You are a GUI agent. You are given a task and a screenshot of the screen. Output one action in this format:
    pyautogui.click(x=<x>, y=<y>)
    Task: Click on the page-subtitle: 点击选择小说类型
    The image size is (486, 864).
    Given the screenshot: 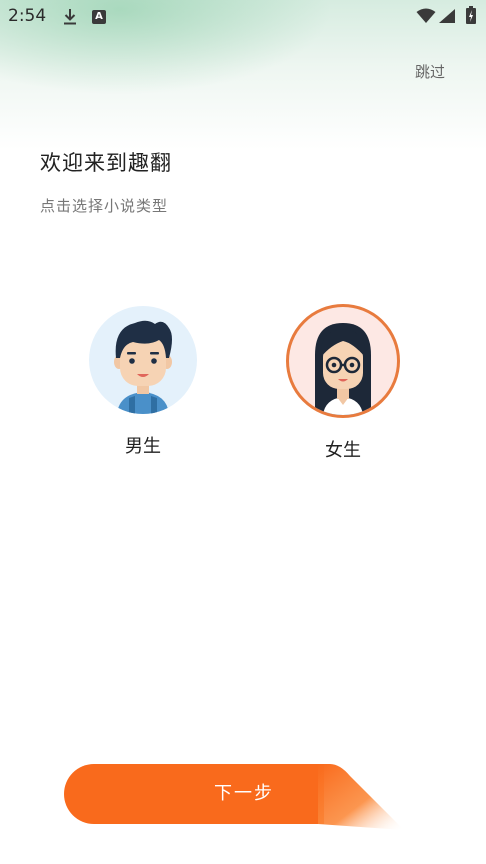 What is the action you would take?
    pyautogui.click(x=104, y=206)
    